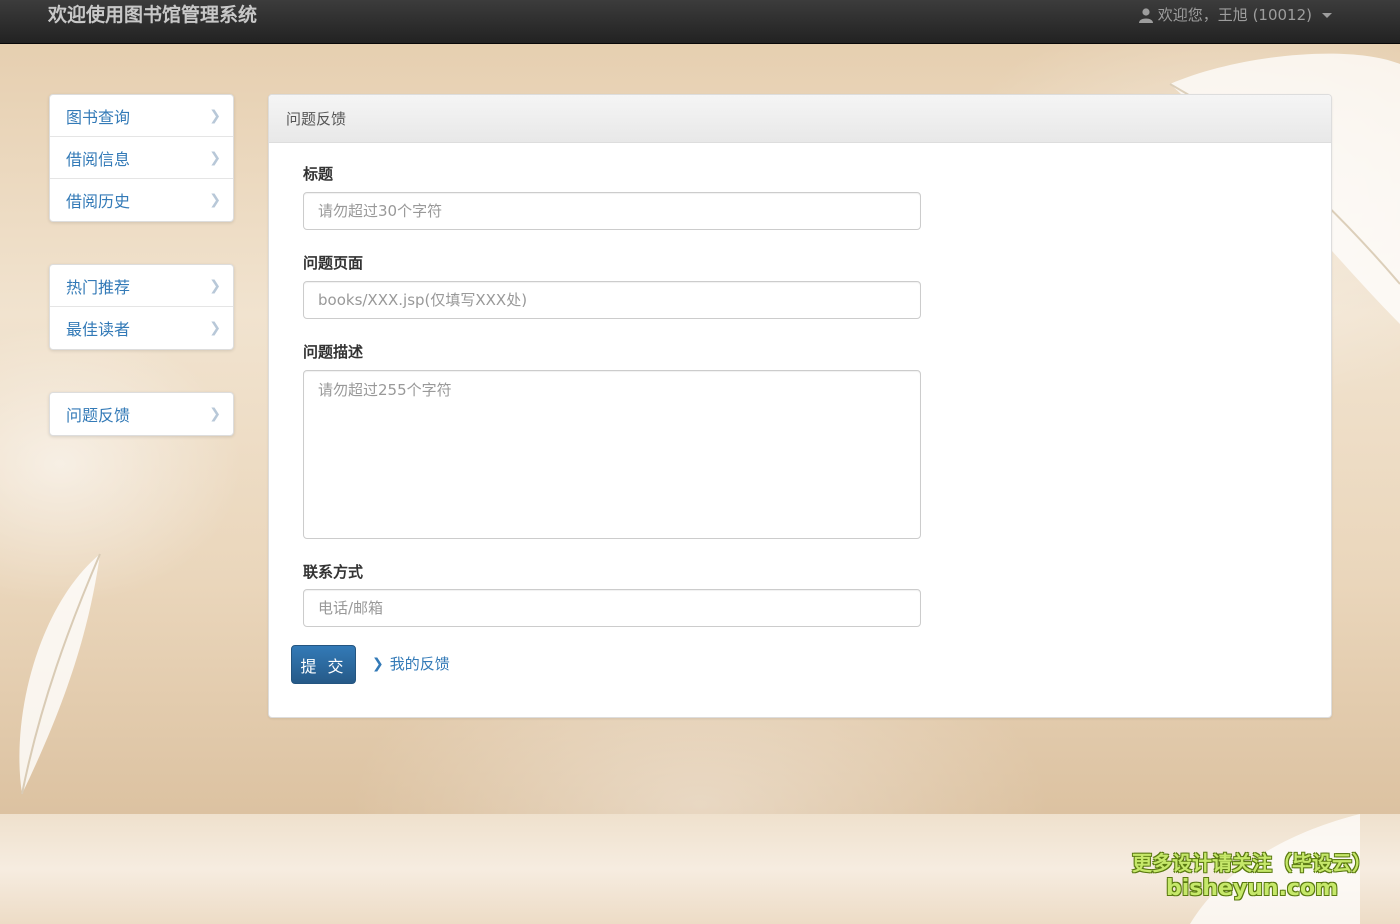 This screenshot has height=924, width=1400. I want to click on sidebar-item-borrow-history: 借阅历史 ❯, so click(141, 200).